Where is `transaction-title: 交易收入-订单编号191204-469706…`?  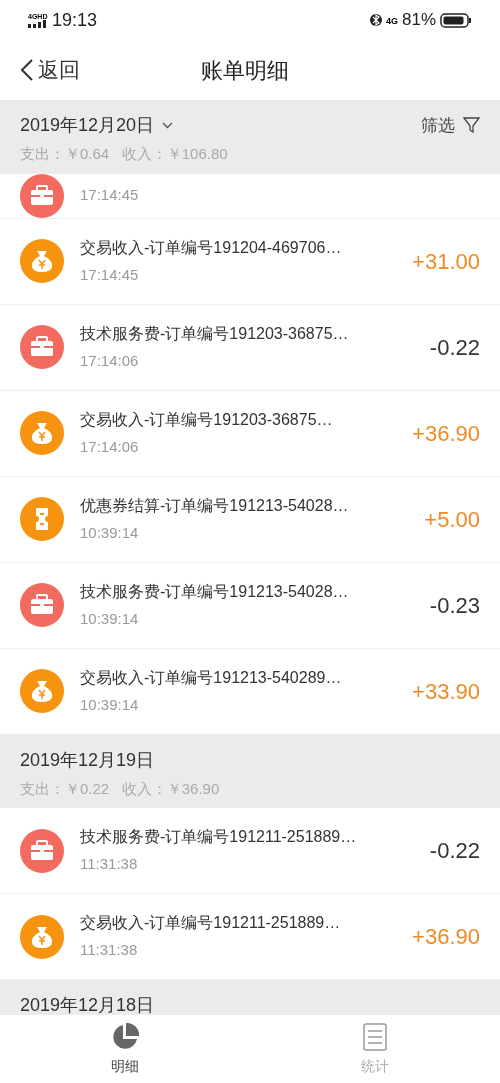 transaction-title: 交易收入-订单编号191204-469706… is located at coordinates (211, 247).